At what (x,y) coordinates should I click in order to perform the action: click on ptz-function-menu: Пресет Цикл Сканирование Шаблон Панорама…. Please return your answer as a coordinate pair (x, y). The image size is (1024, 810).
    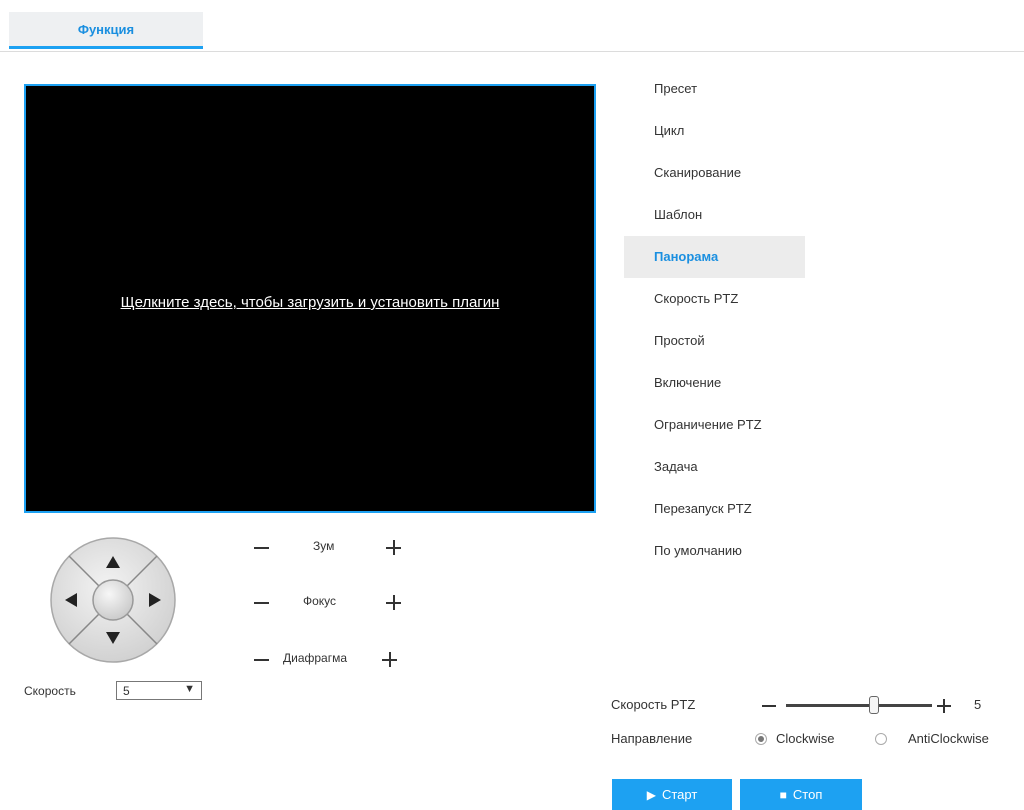
    Looking at the image, I should click on (724, 320).